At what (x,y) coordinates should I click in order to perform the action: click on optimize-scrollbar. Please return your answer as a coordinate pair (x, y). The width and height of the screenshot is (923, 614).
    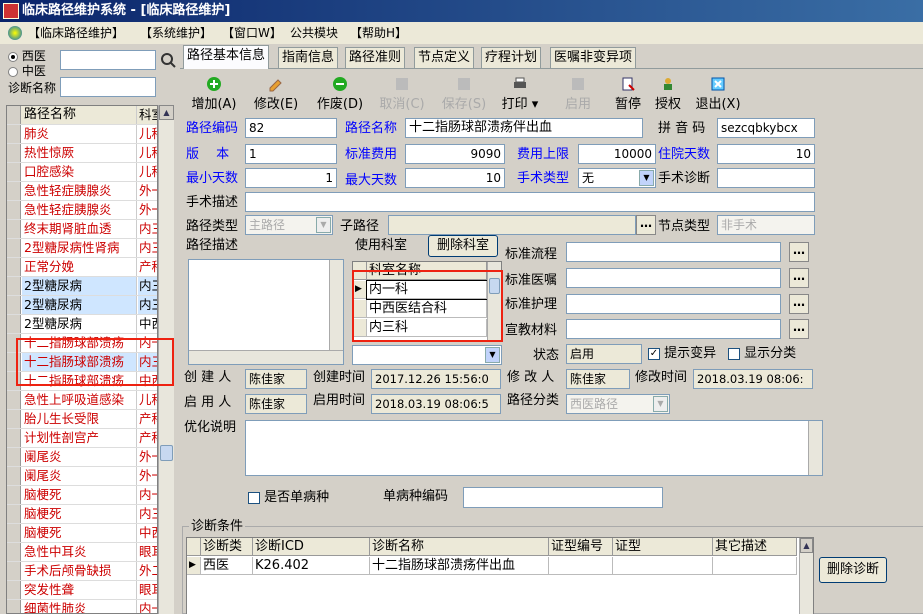
    Looking at the image, I should click on (815, 448).